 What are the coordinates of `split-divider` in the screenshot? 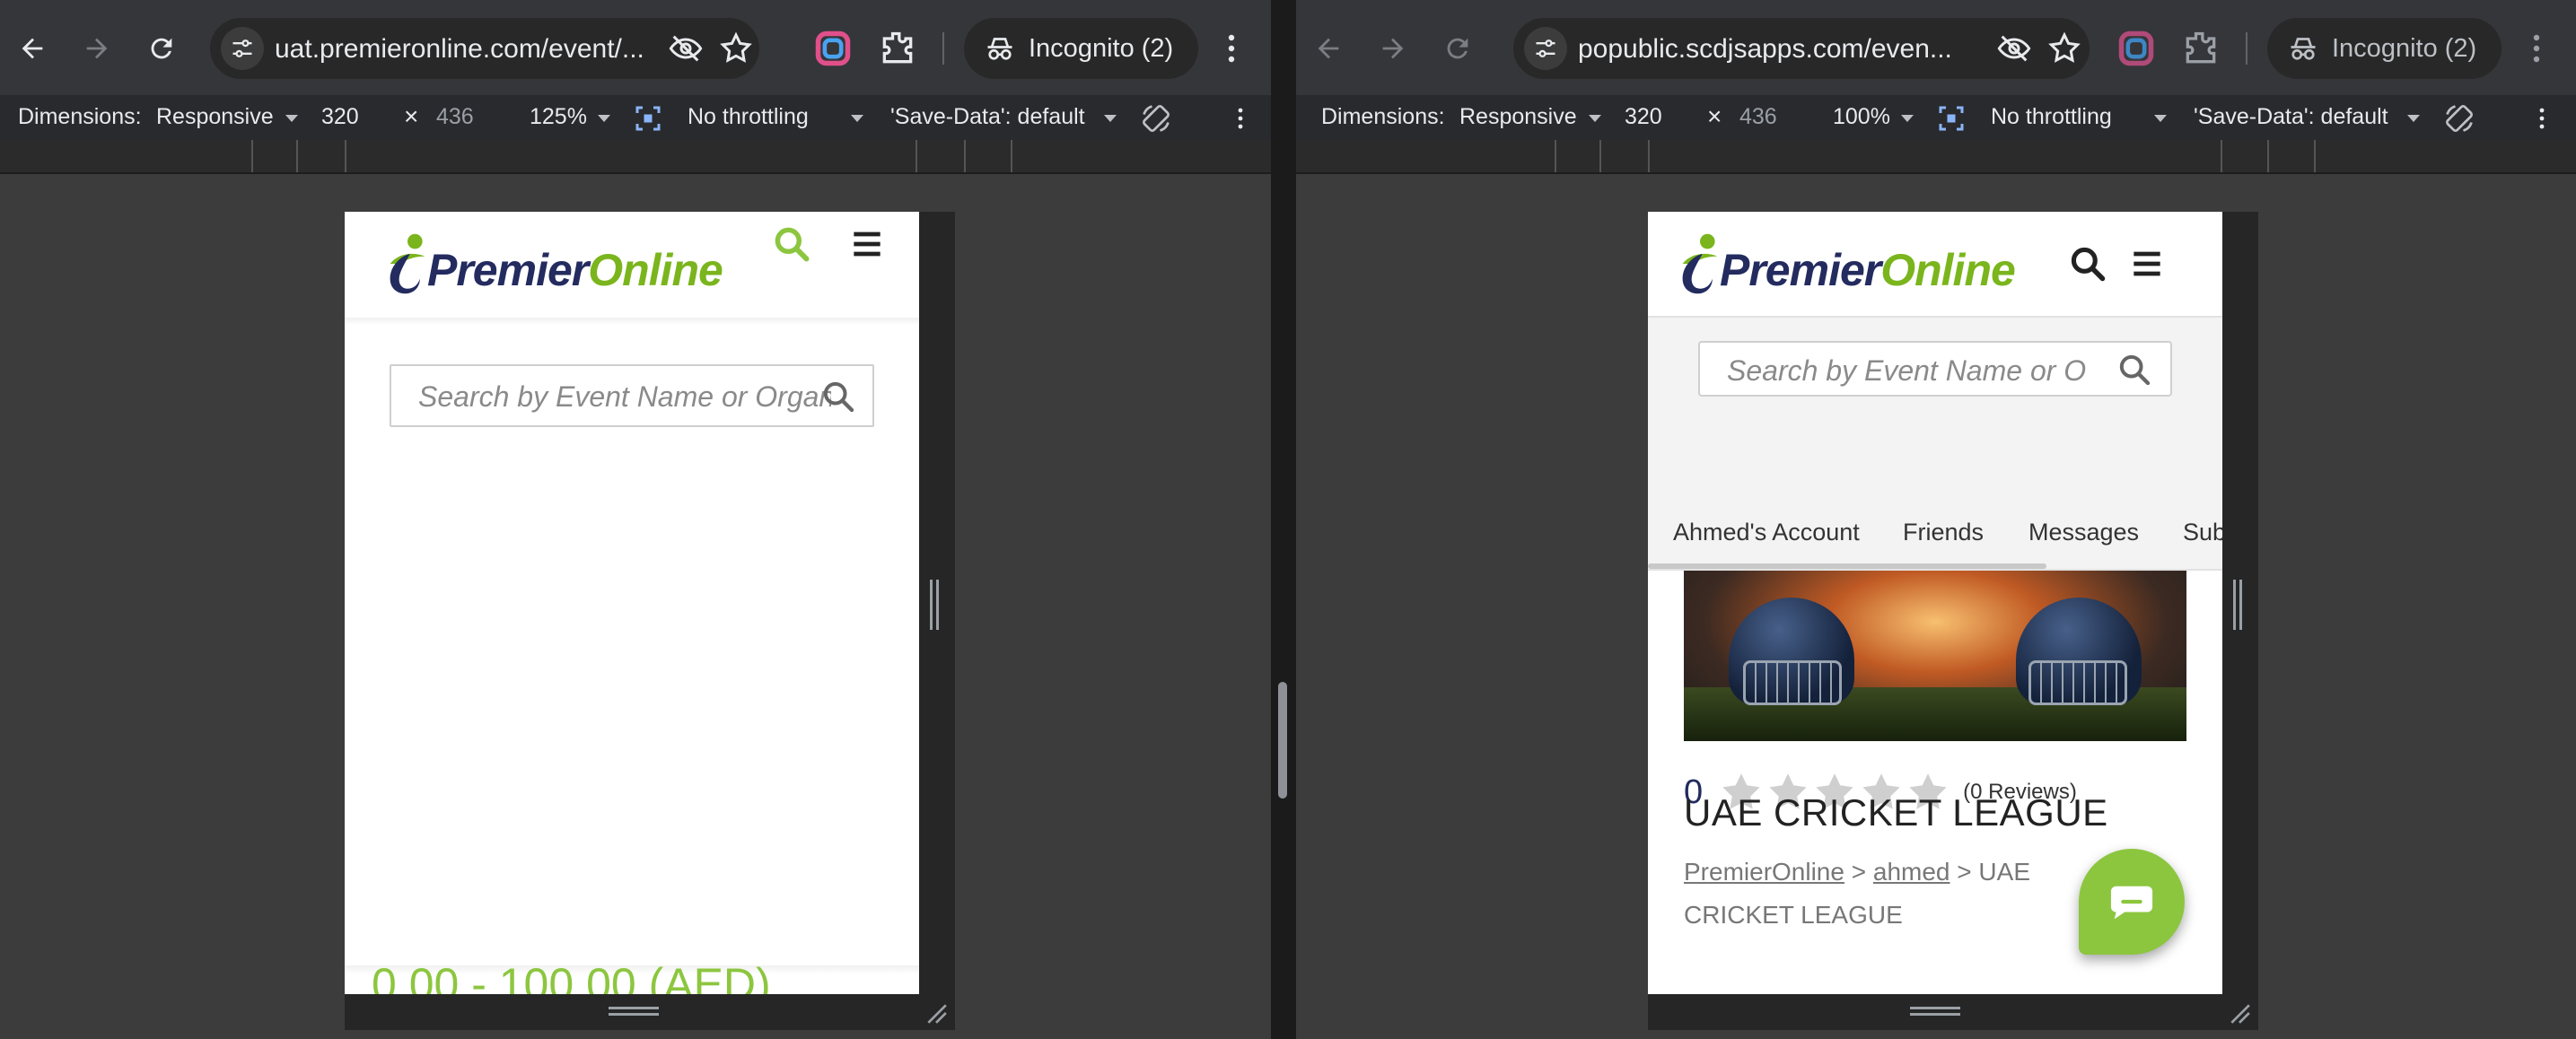 It's located at (1283, 519).